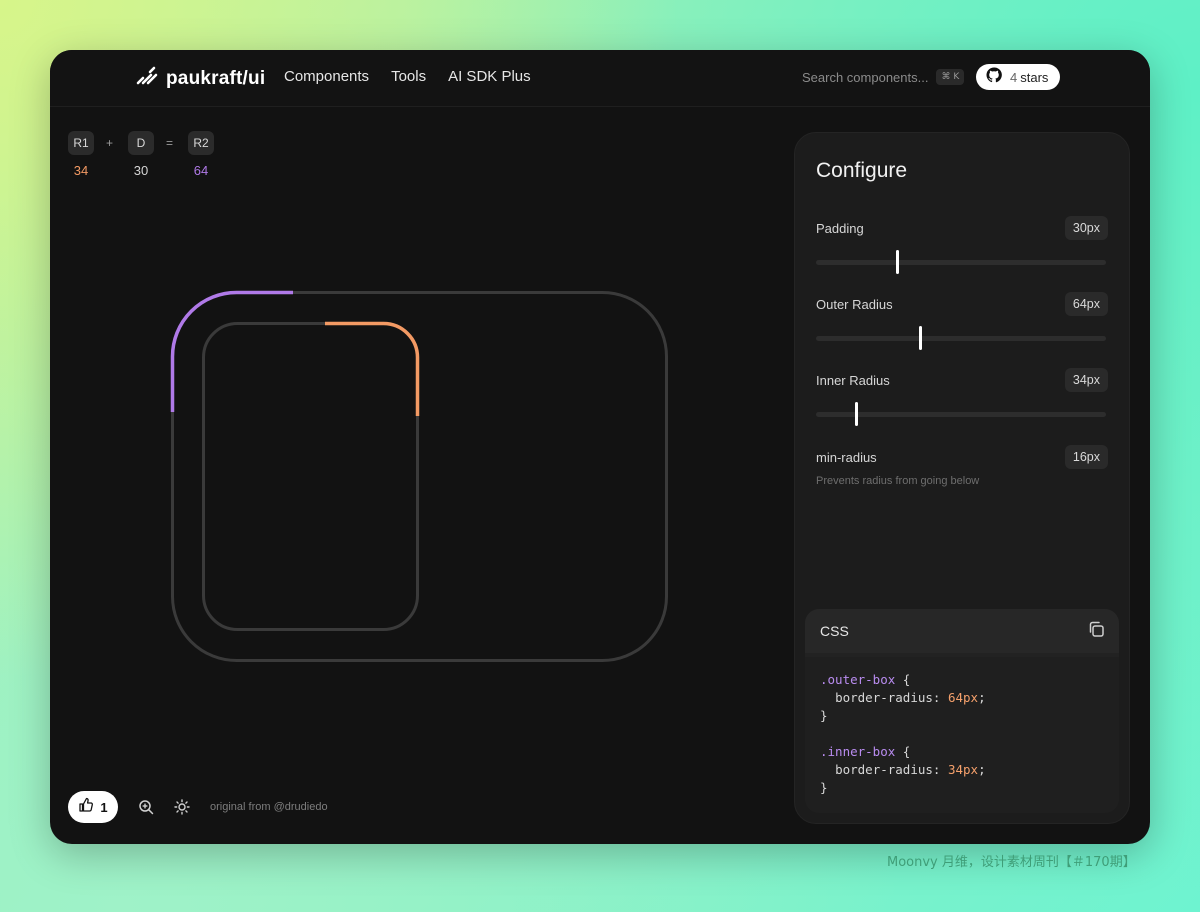 This screenshot has width=1200, height=912. I want to click on min-radius-value: 16px, so click(1086, 457).